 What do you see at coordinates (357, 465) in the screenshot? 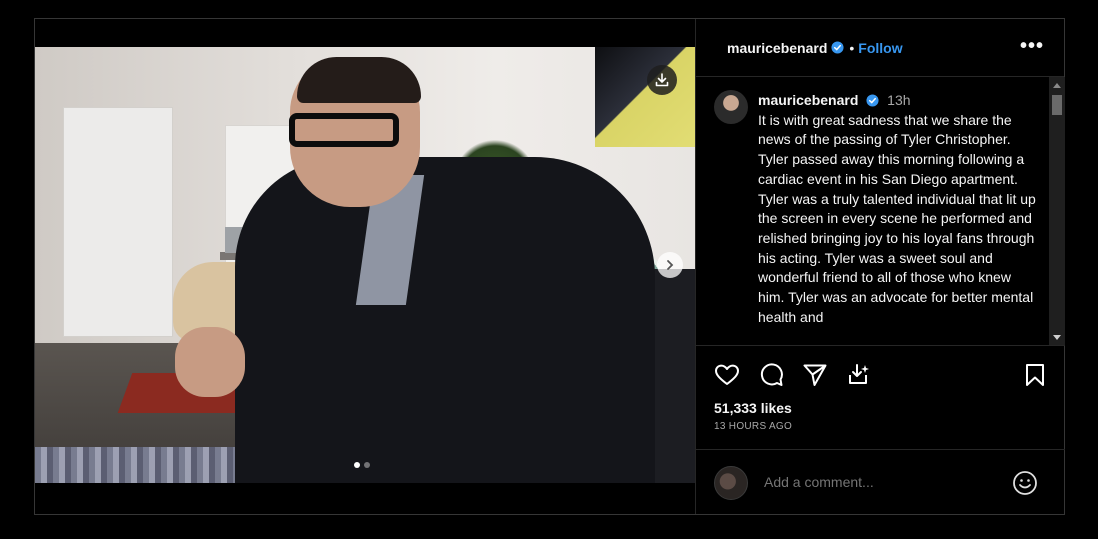
I see `carousel-dot-active` at bounding box center [357, 465].